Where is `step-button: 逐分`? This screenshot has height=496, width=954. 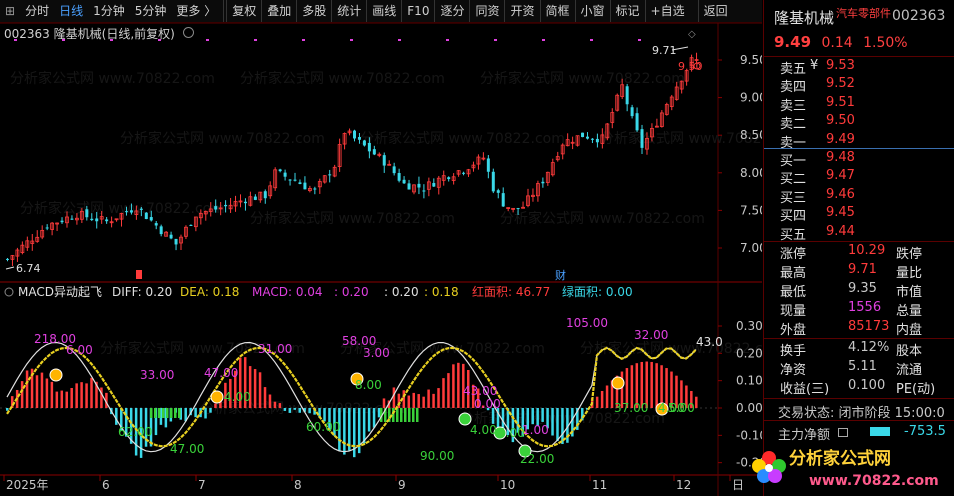
step-button: 逐分 is located at coordinates (451, 11).